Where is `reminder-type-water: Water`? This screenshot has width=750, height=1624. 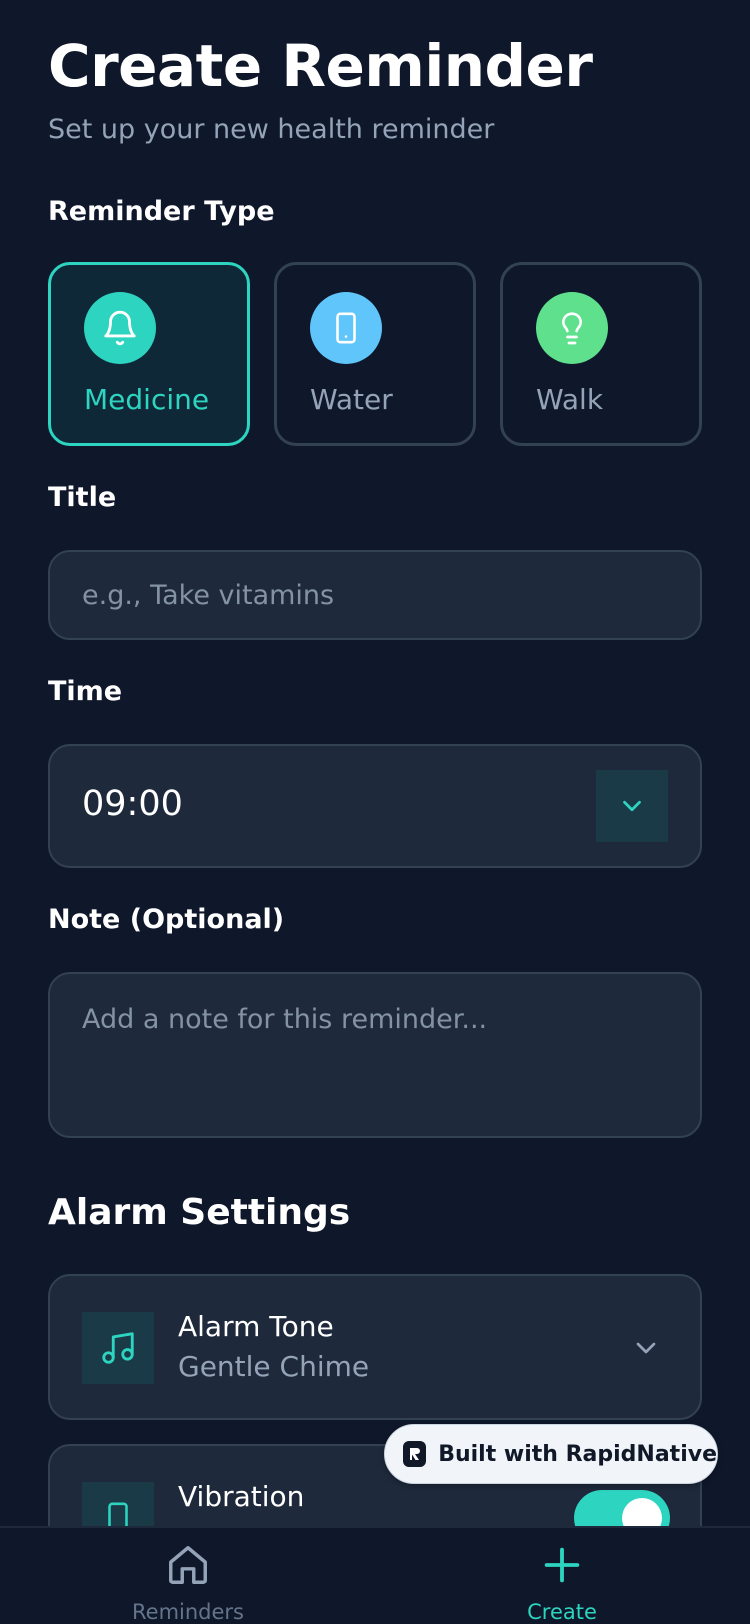 reminder-type-water: Water is located at coordinates (375, 354).